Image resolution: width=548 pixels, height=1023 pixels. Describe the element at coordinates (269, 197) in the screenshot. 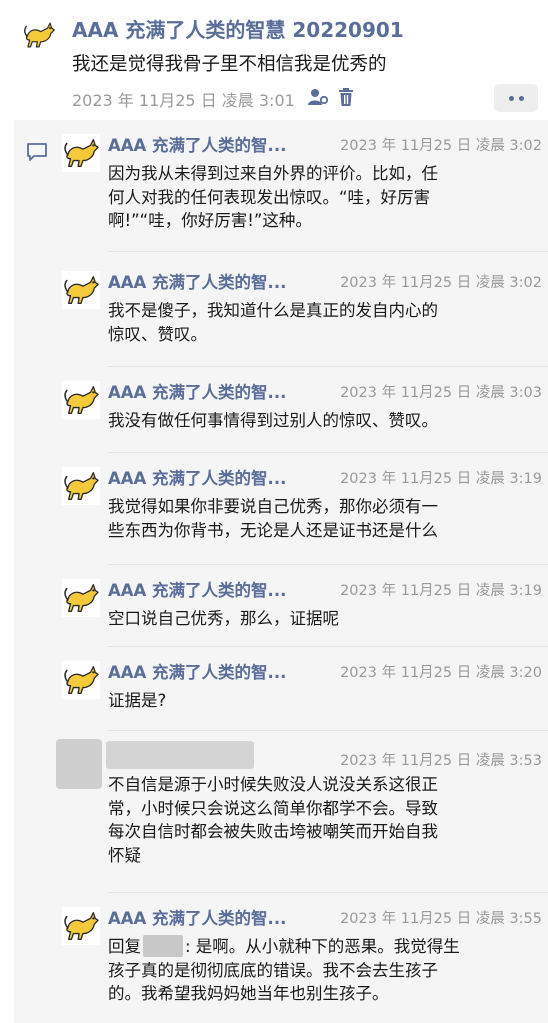

I see `comment-line: 何人对我的任何表现发出惊叹。“哇，好厉害` at that location.